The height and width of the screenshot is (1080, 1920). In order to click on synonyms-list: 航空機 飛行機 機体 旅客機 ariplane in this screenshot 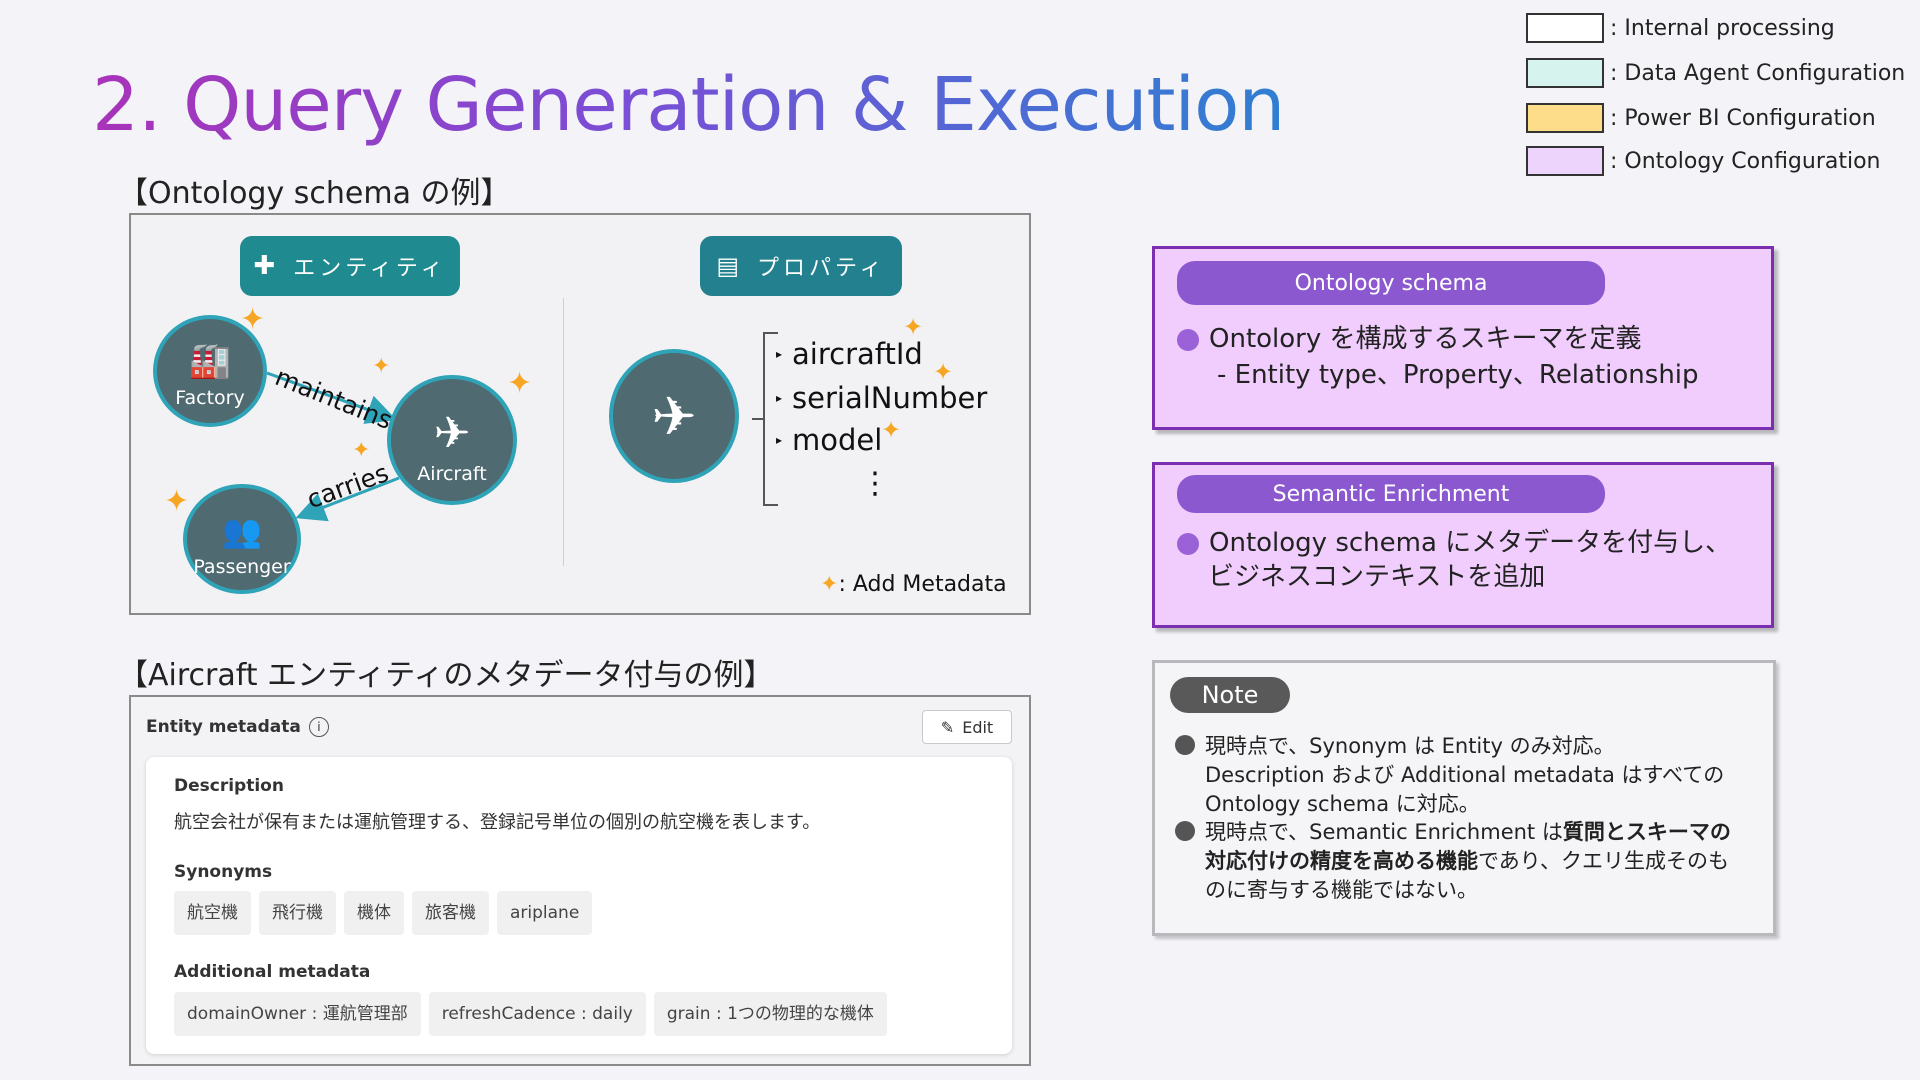, I will do `click(387, 913)`.